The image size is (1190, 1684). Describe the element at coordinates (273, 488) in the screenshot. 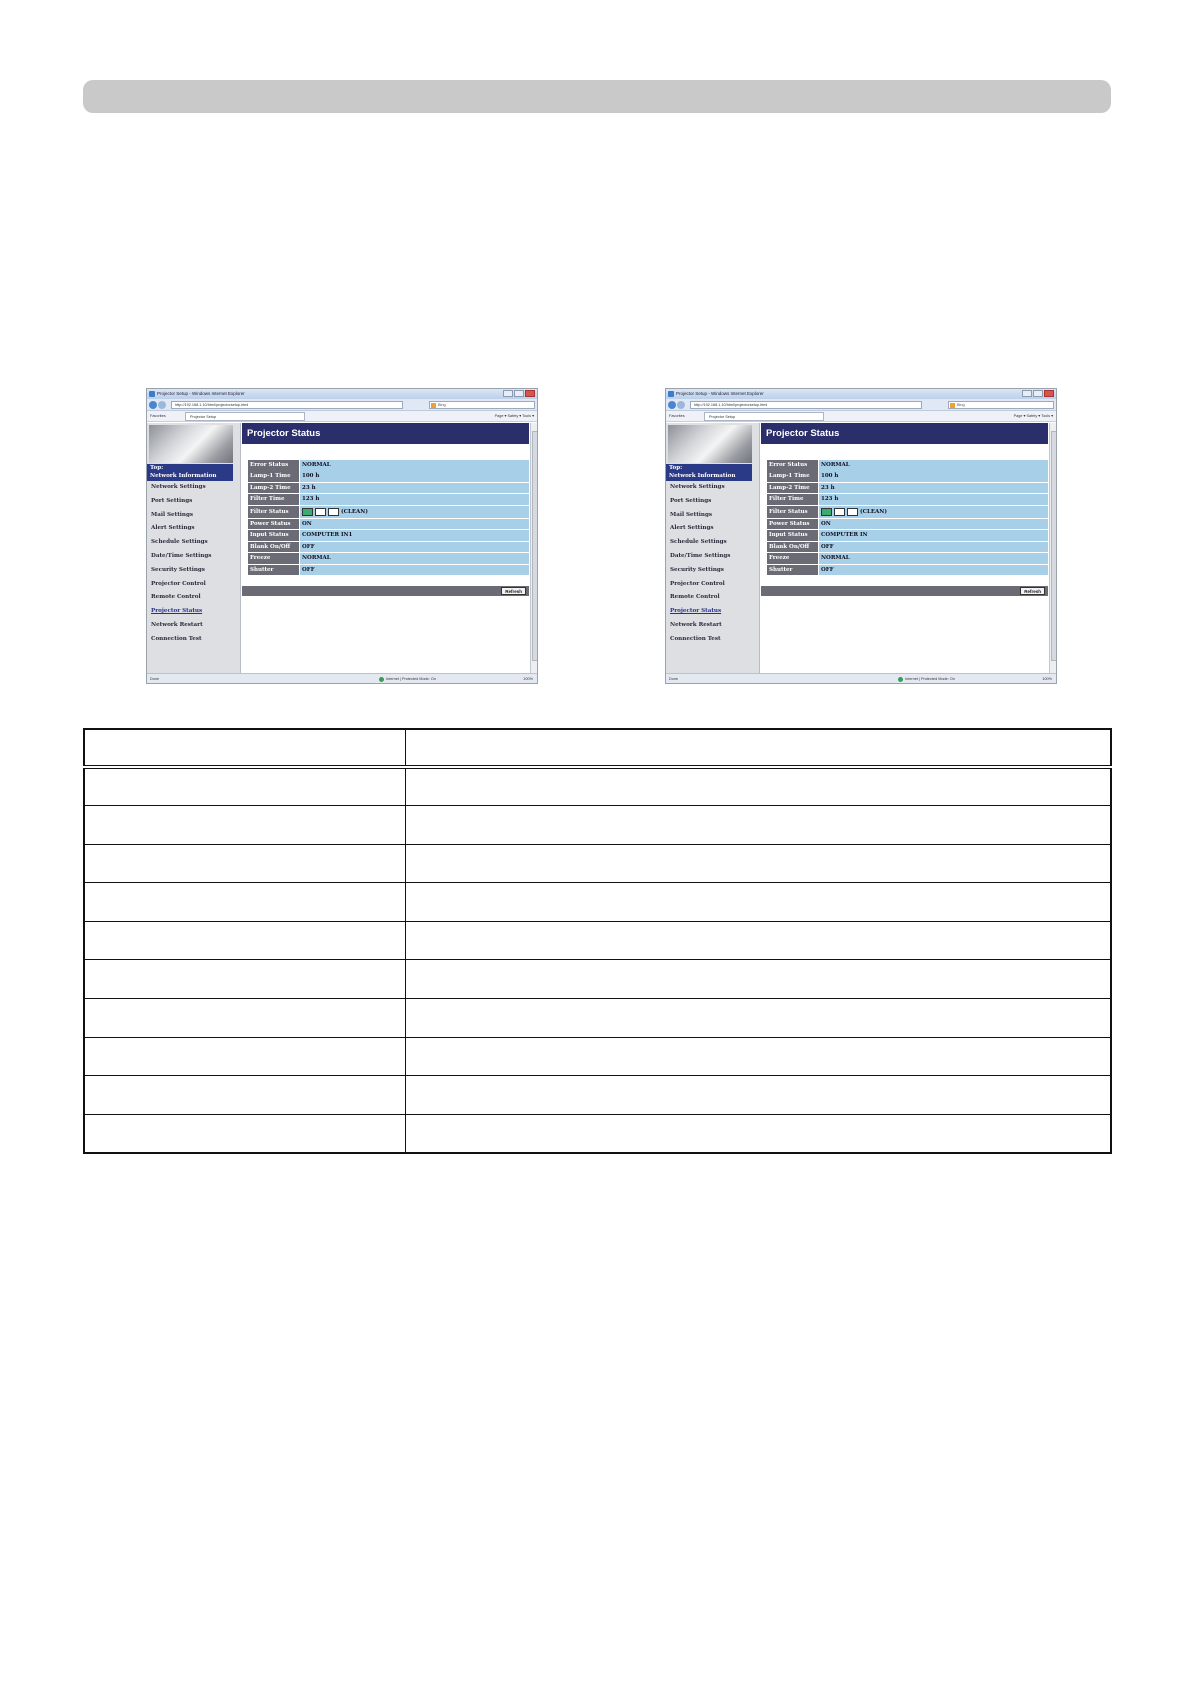

I see `status-label: Lamp-2 Time` at that location.